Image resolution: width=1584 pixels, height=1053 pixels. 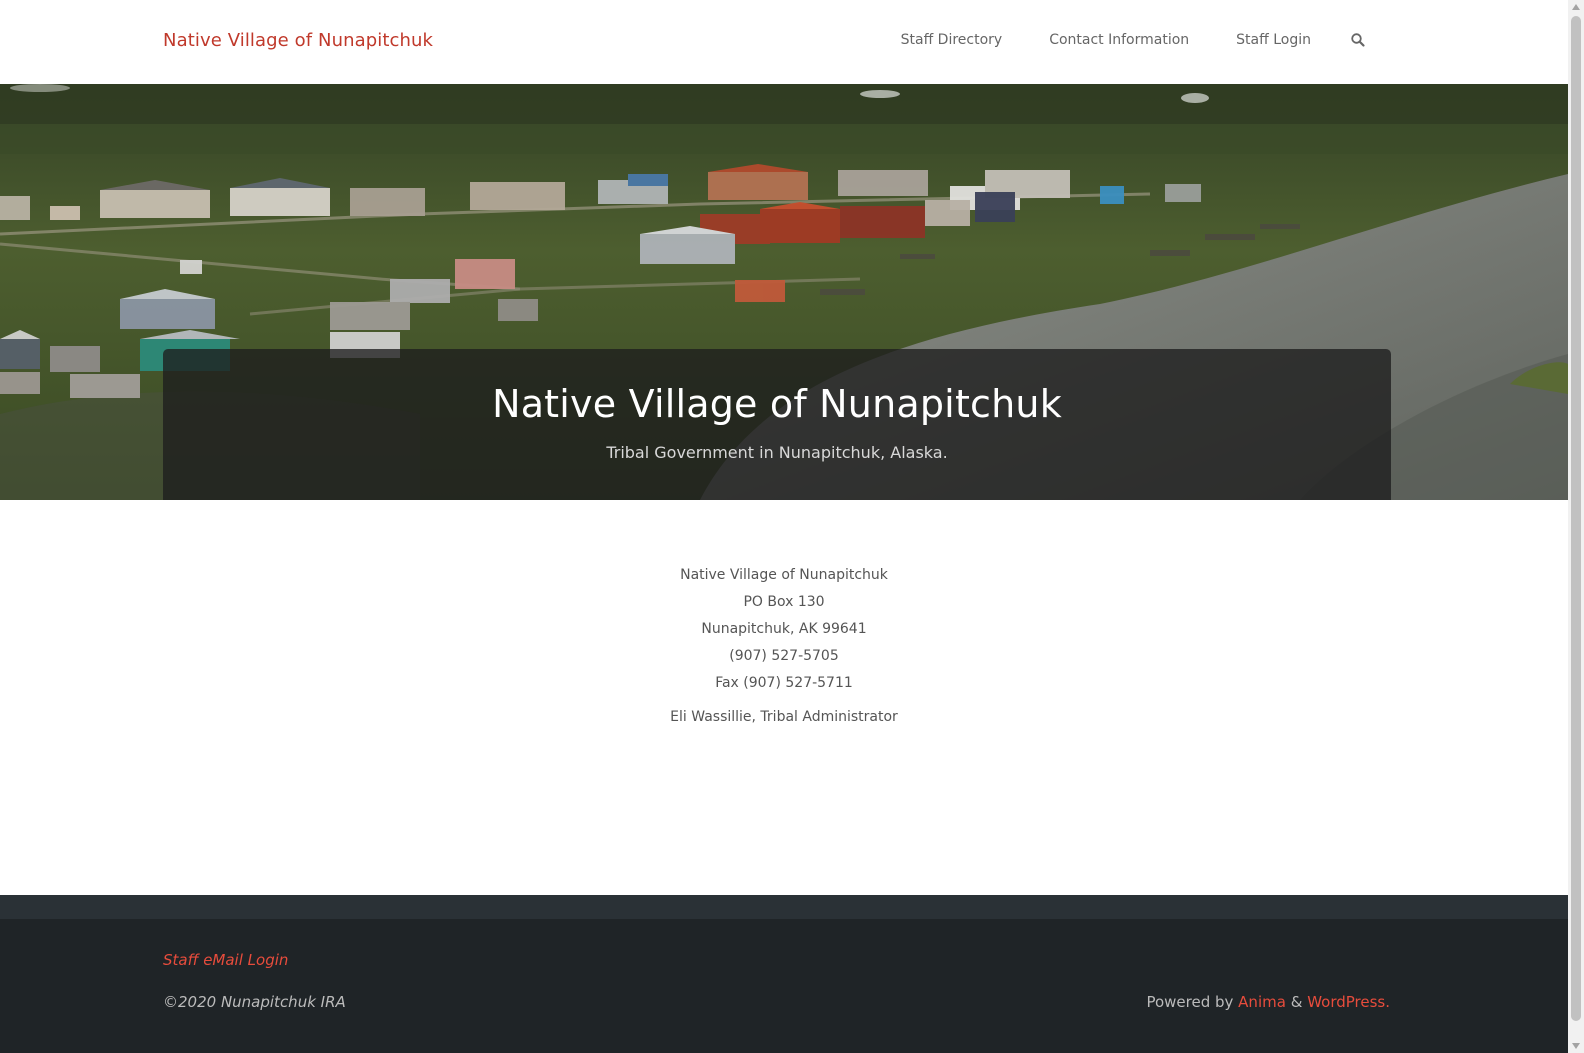 I want to click on scroll-down-arrow-icon, so click(x=1576, y=1046).